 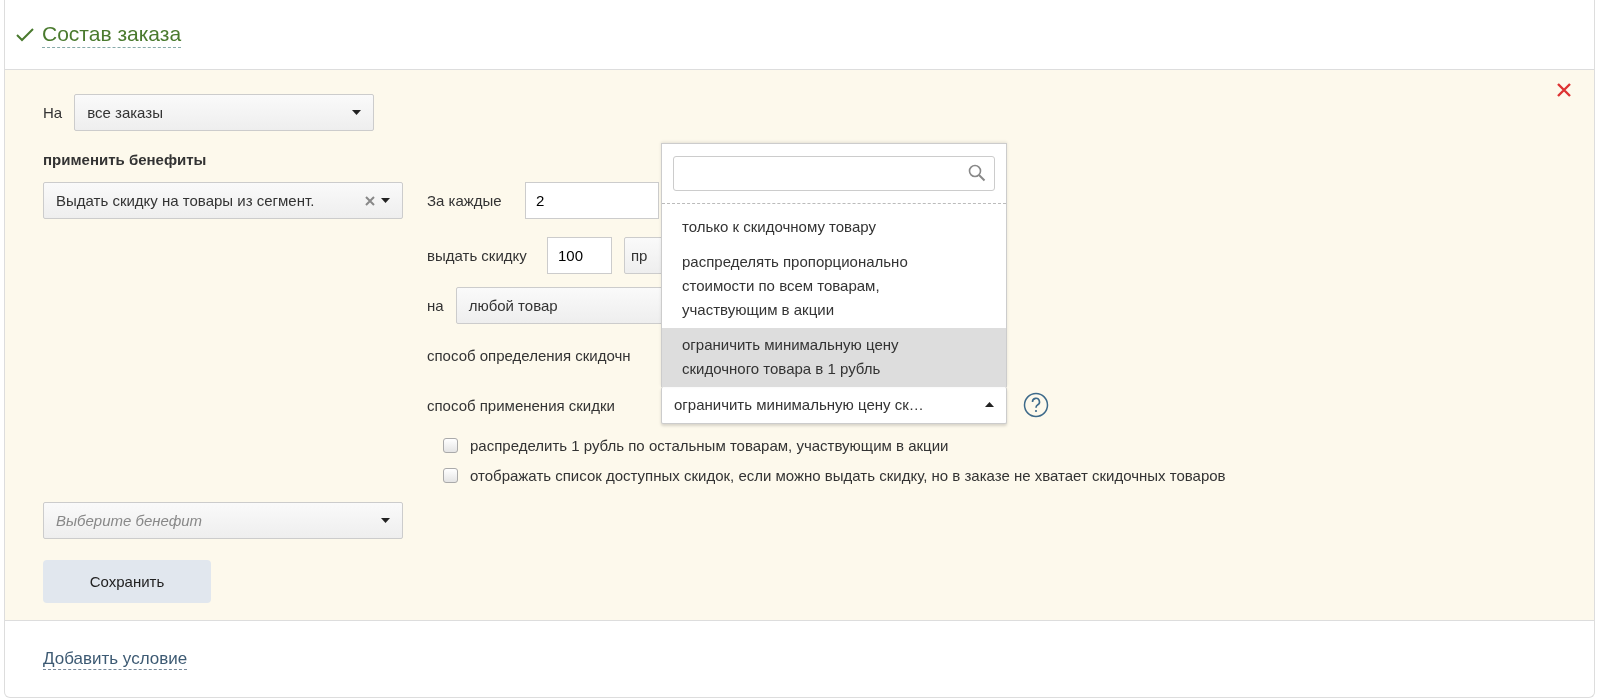 I want to click on every-label: За каждые, so click(x=465, y=200).